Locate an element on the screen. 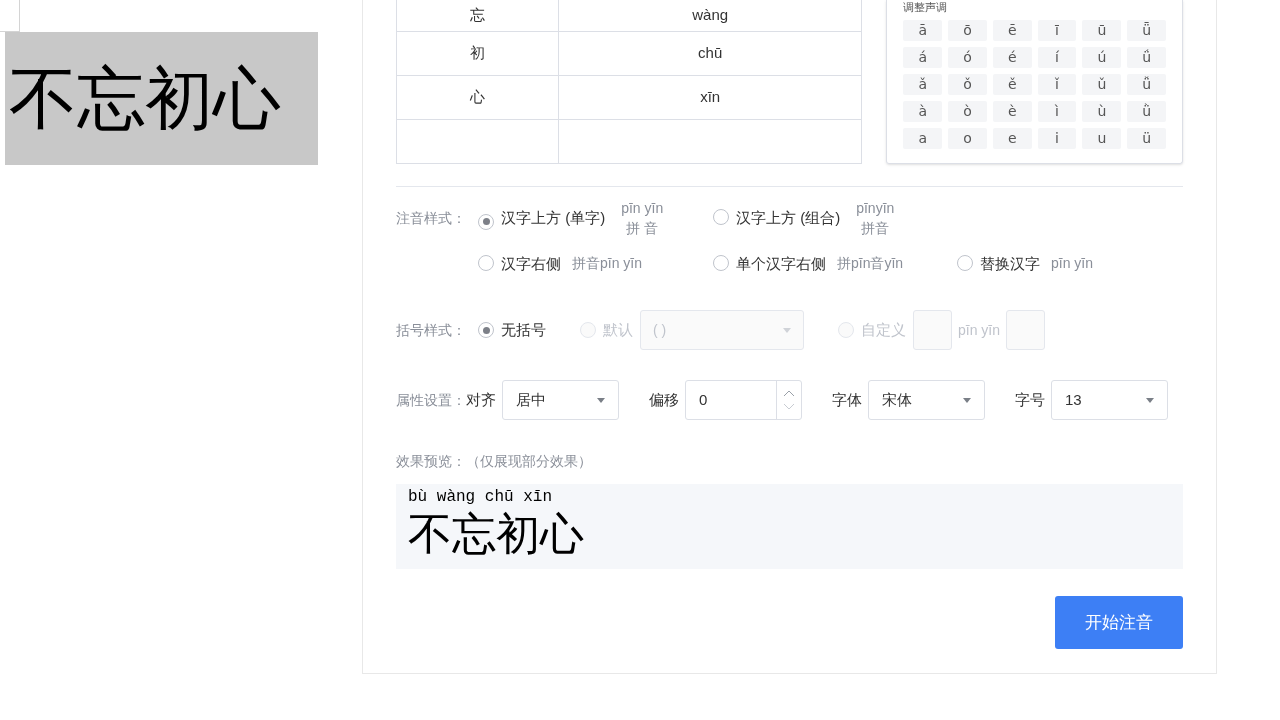 This screenshot has height=720, width=1280. option-label: 汉字上方 (组合) is located at coordinates (788, 218).